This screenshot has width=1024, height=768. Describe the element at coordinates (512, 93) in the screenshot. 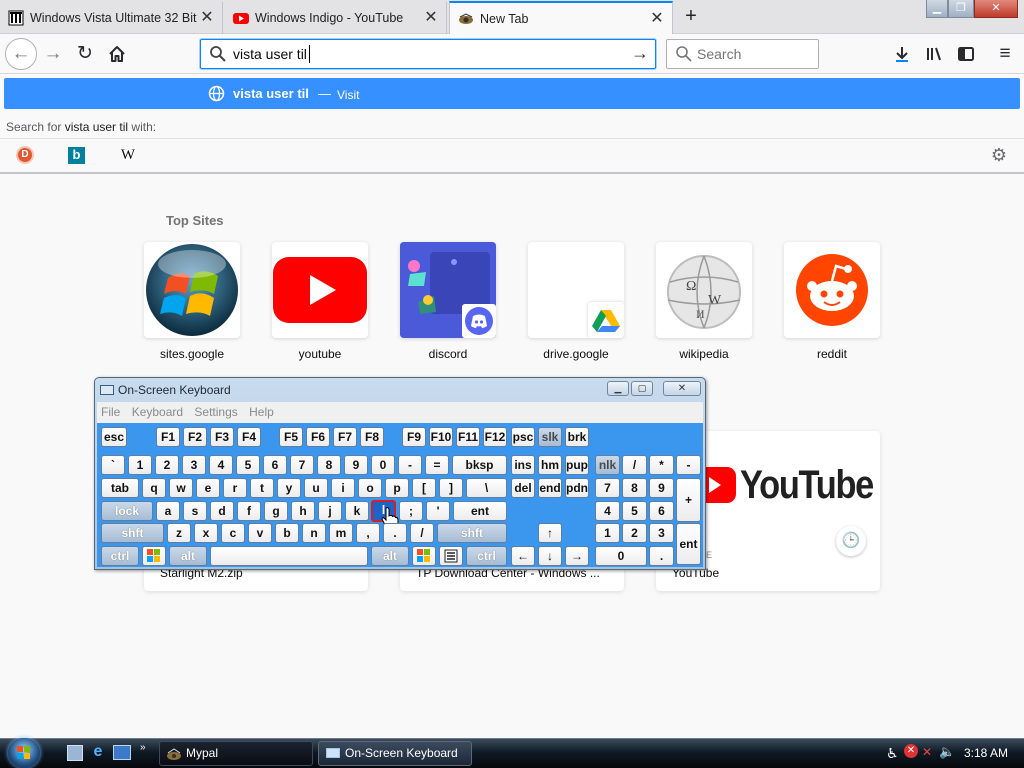

I see `autocomplete-suggestion-row: vista user til — Visit` at that location.